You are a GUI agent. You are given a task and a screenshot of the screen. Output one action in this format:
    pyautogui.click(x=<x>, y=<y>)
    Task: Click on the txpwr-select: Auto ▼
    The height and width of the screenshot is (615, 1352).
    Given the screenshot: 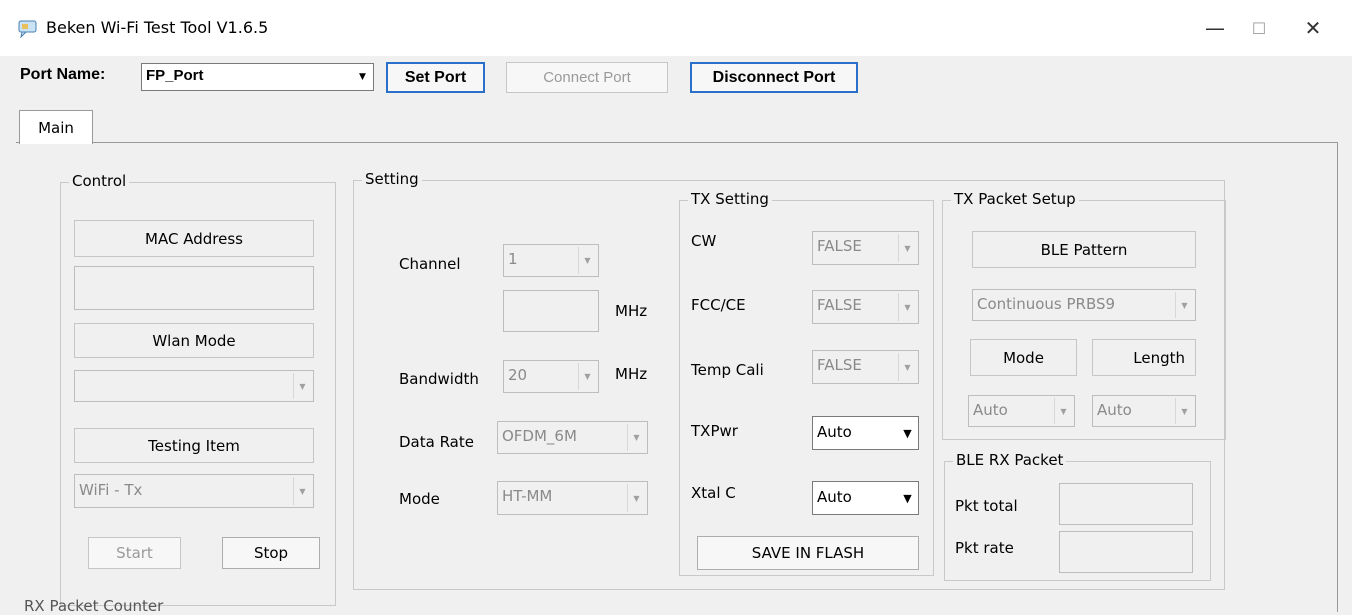 What is the action you would take?
    pyautogui.click(x=865, y=433)
    